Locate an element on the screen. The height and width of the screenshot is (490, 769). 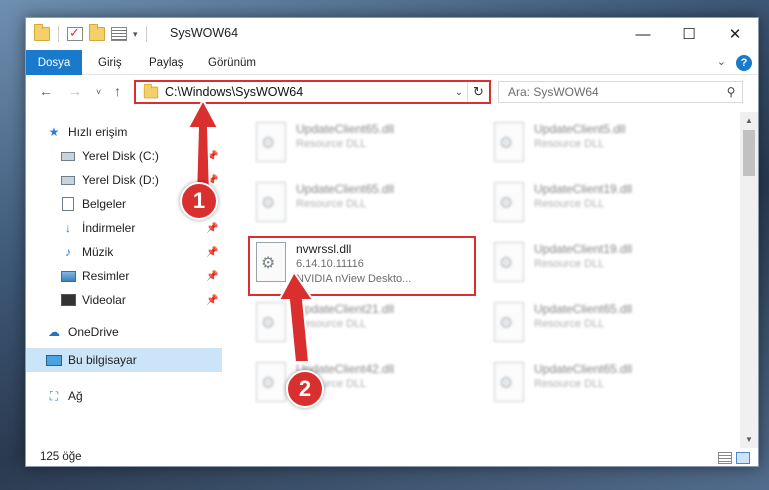
annotation-badge-2: 2 is located at coordinates (305, 389).